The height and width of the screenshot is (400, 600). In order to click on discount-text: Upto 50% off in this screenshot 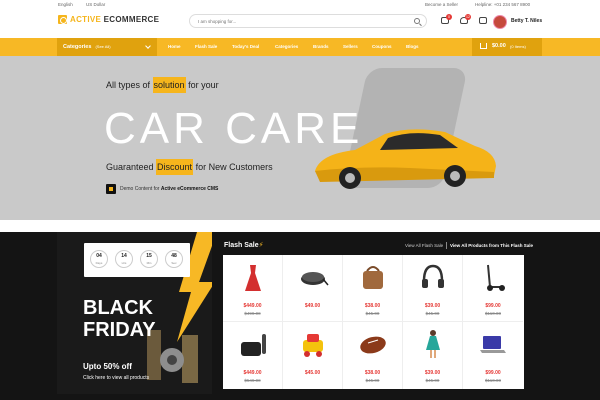, I will do `click(107, 366)`.